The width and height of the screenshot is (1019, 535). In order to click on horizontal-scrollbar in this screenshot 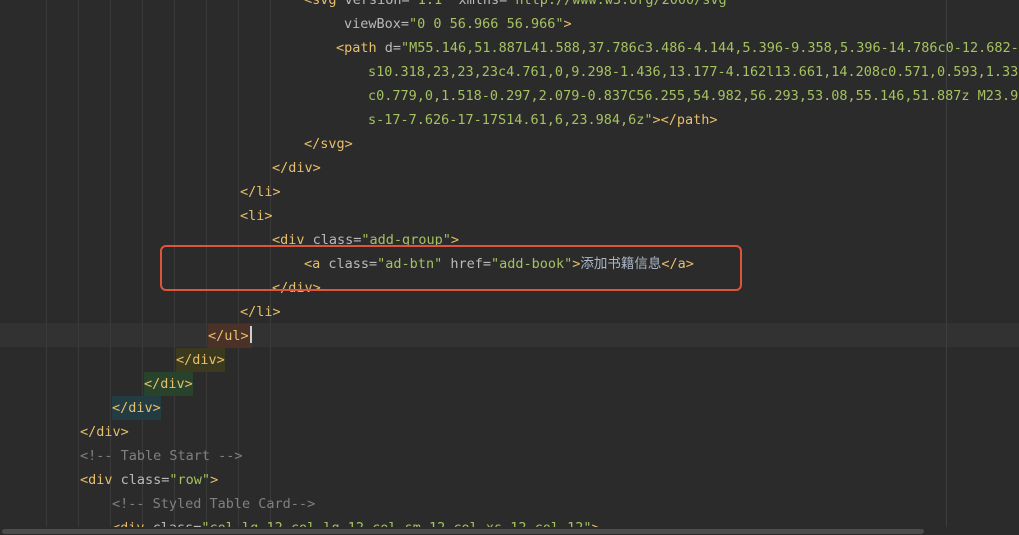, I will do `click(509, 531)`.